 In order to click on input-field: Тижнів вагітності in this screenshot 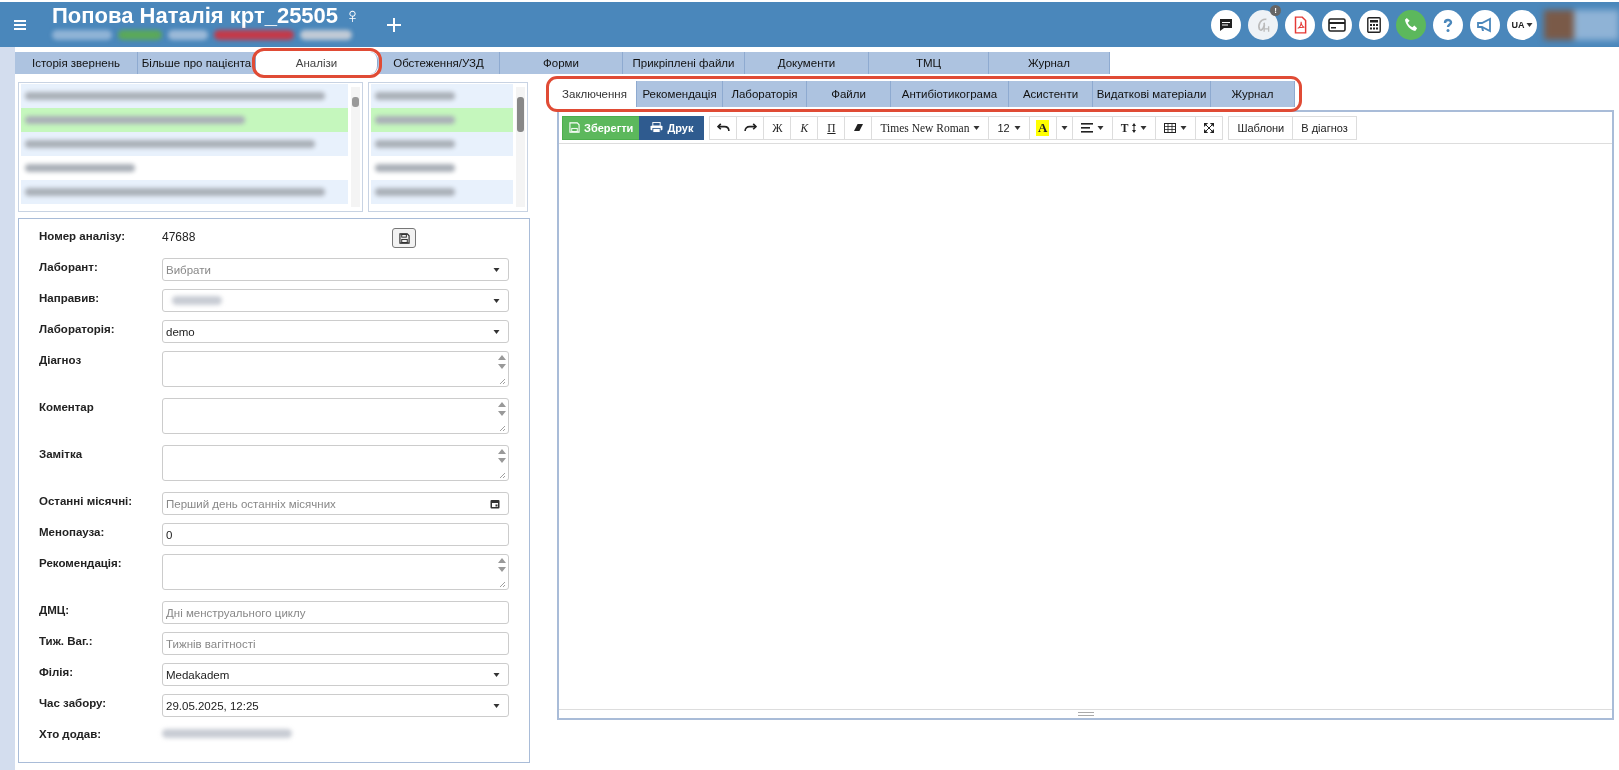, I will do `click(335, 643)`.